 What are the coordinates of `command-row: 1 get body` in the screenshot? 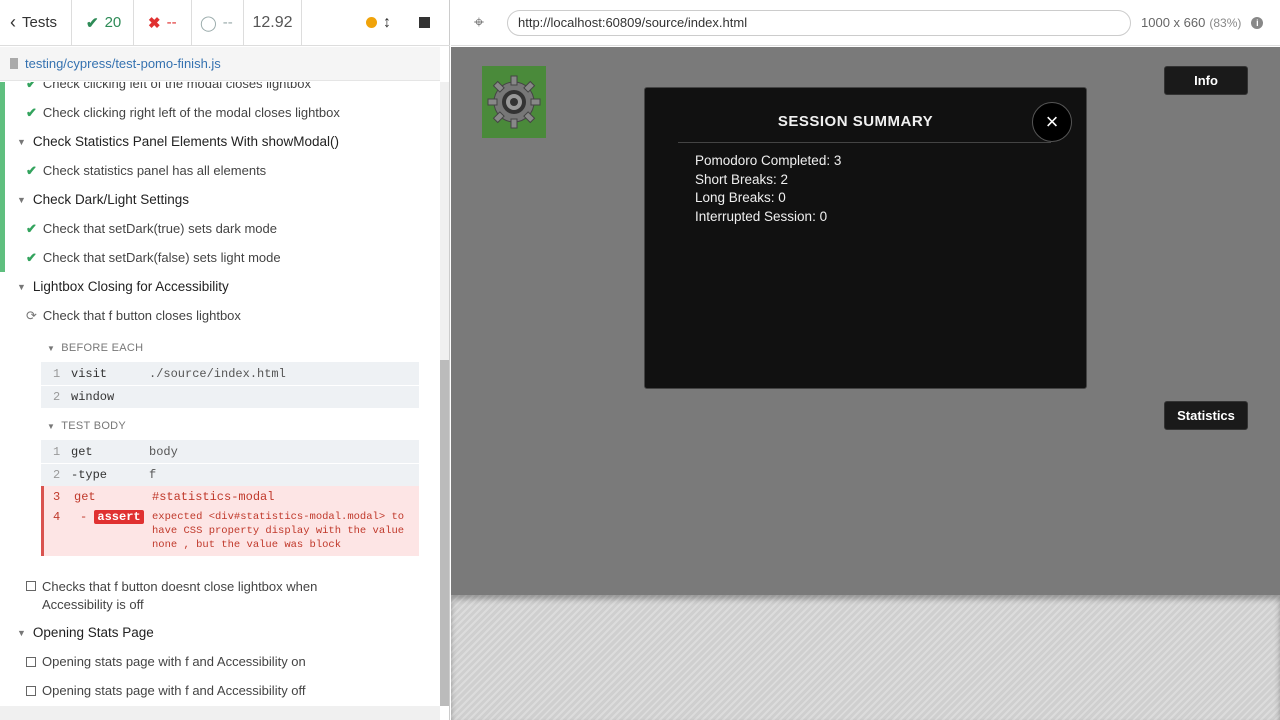 It's located at (230, 451).